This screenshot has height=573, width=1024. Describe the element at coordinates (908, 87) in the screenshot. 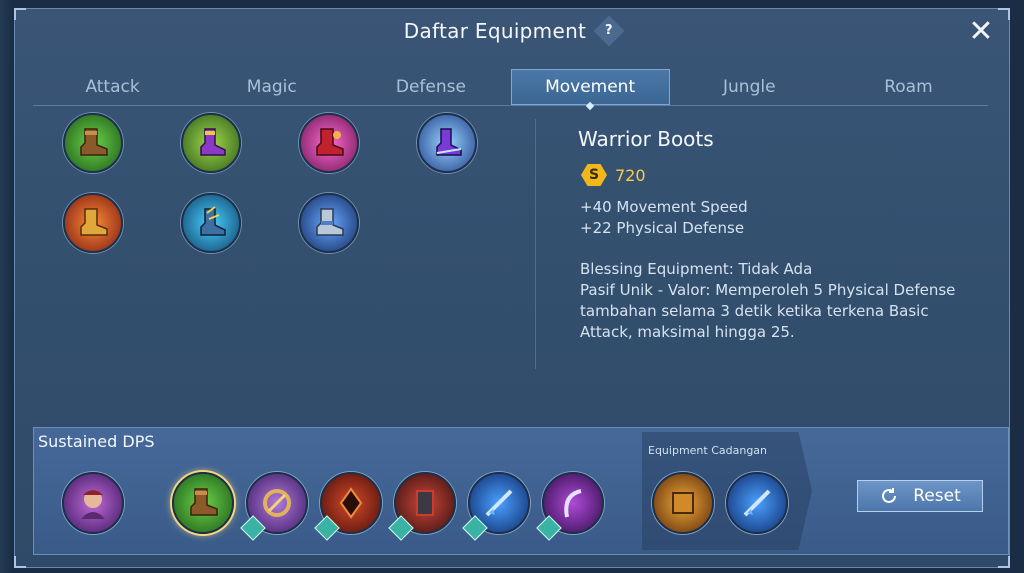

I see `tab-roam: Roam` at that location.